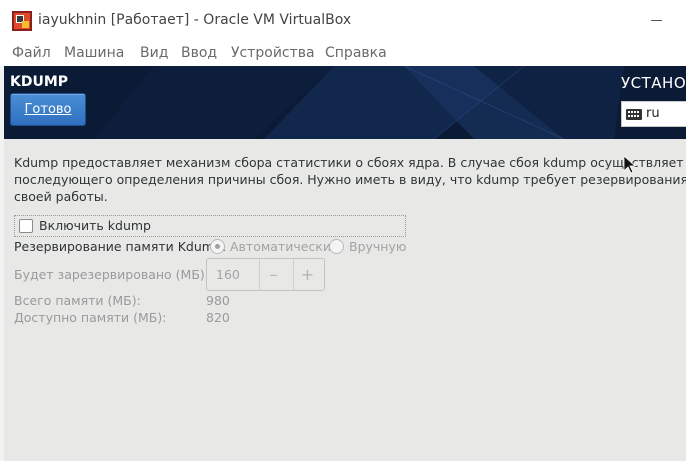  What do you see at coordinates (94, 53) in the screenshot?
I see `menu-item-machine: Машина` at bounding box center [94, 53].